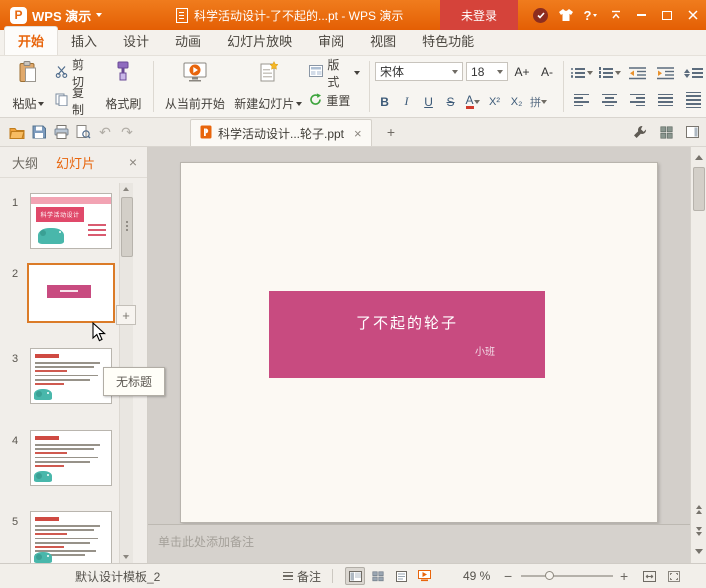 This screenshot has height=588, width=706. Describe the element at coordinates (25, 162) in the screenshot. I see `tab-outline: 大纲` at that location.